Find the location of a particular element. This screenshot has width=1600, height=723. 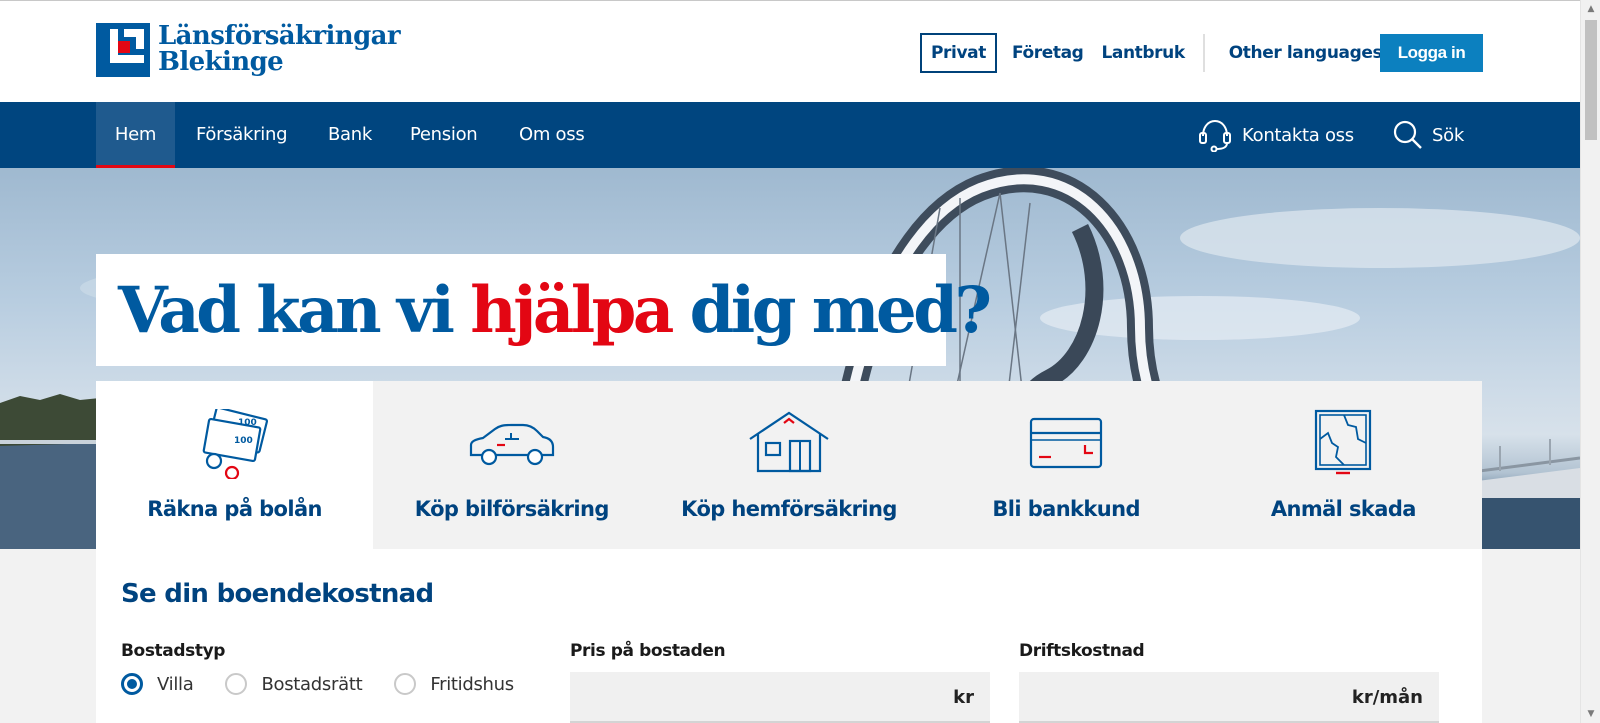

logo: Länsförsäkringar Blekinge is located at coordinates (248, 49).